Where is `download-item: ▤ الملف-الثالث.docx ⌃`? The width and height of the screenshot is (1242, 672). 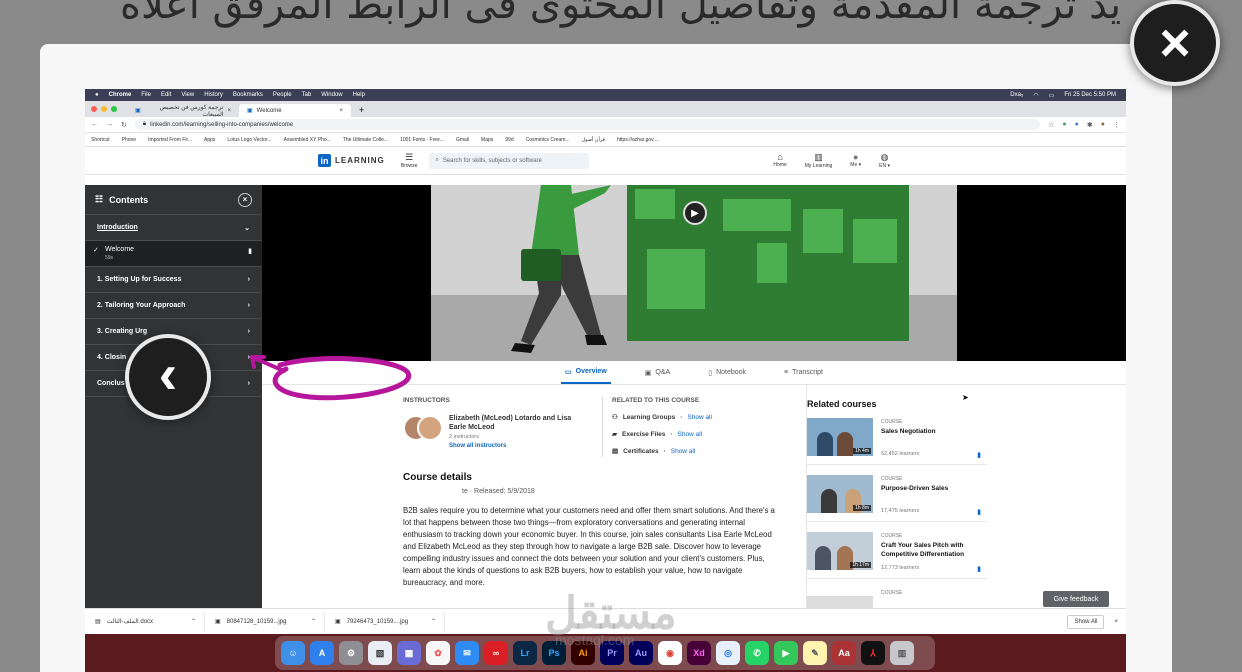
download-item: ▤ الملف-الثالث.docx ⌃ is located at coordinates (145, 621).